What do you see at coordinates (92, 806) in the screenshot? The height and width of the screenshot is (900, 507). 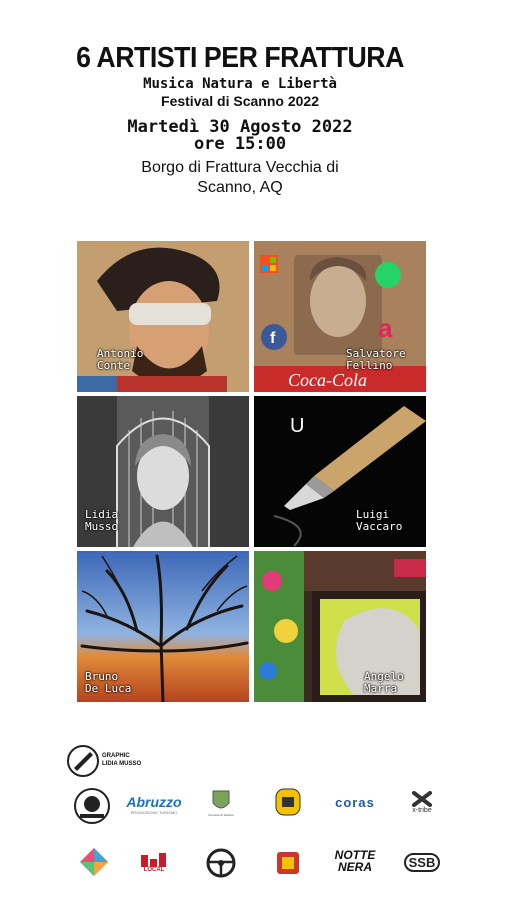 I see `band-emblem-logo` at bounding box center [92, 806].